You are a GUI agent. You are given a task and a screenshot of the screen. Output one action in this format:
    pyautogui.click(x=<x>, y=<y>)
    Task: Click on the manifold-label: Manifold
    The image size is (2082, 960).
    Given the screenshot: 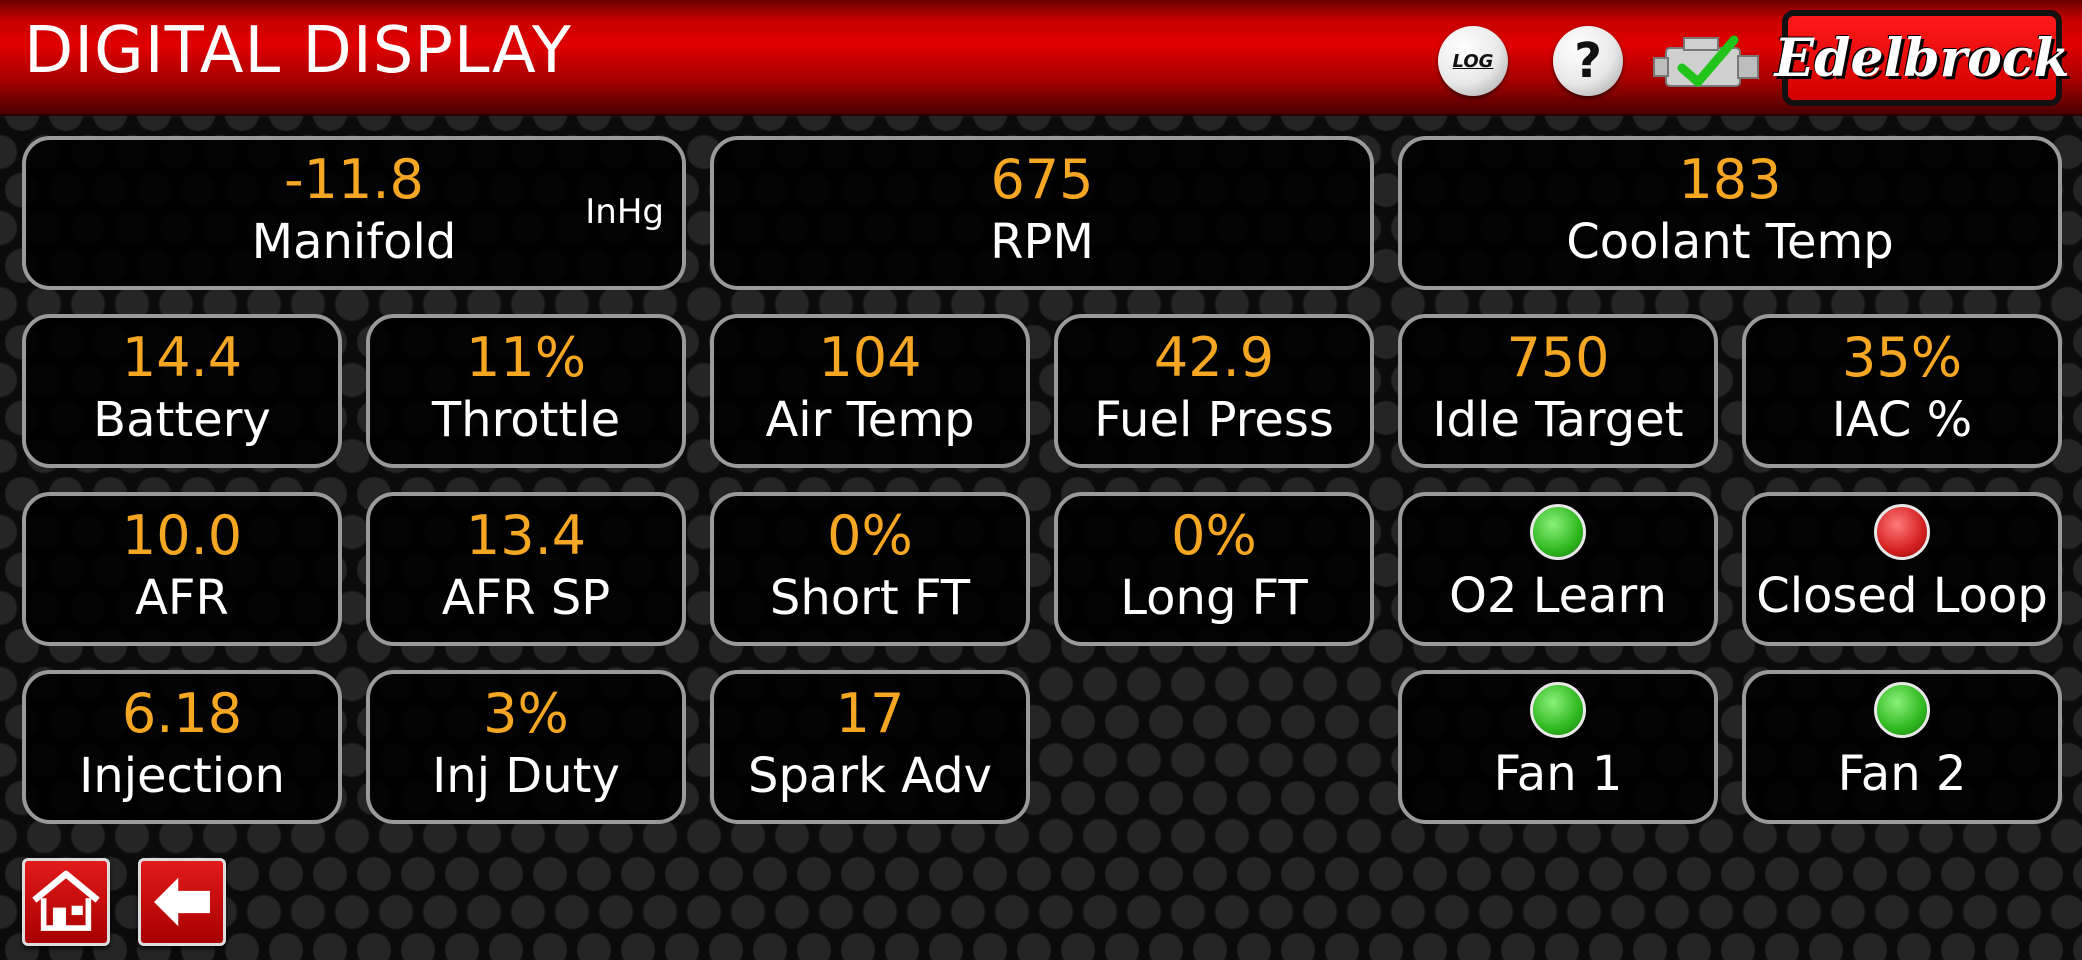 What is the action you would take?
    pyautogui.click(x=354, y=242)
    